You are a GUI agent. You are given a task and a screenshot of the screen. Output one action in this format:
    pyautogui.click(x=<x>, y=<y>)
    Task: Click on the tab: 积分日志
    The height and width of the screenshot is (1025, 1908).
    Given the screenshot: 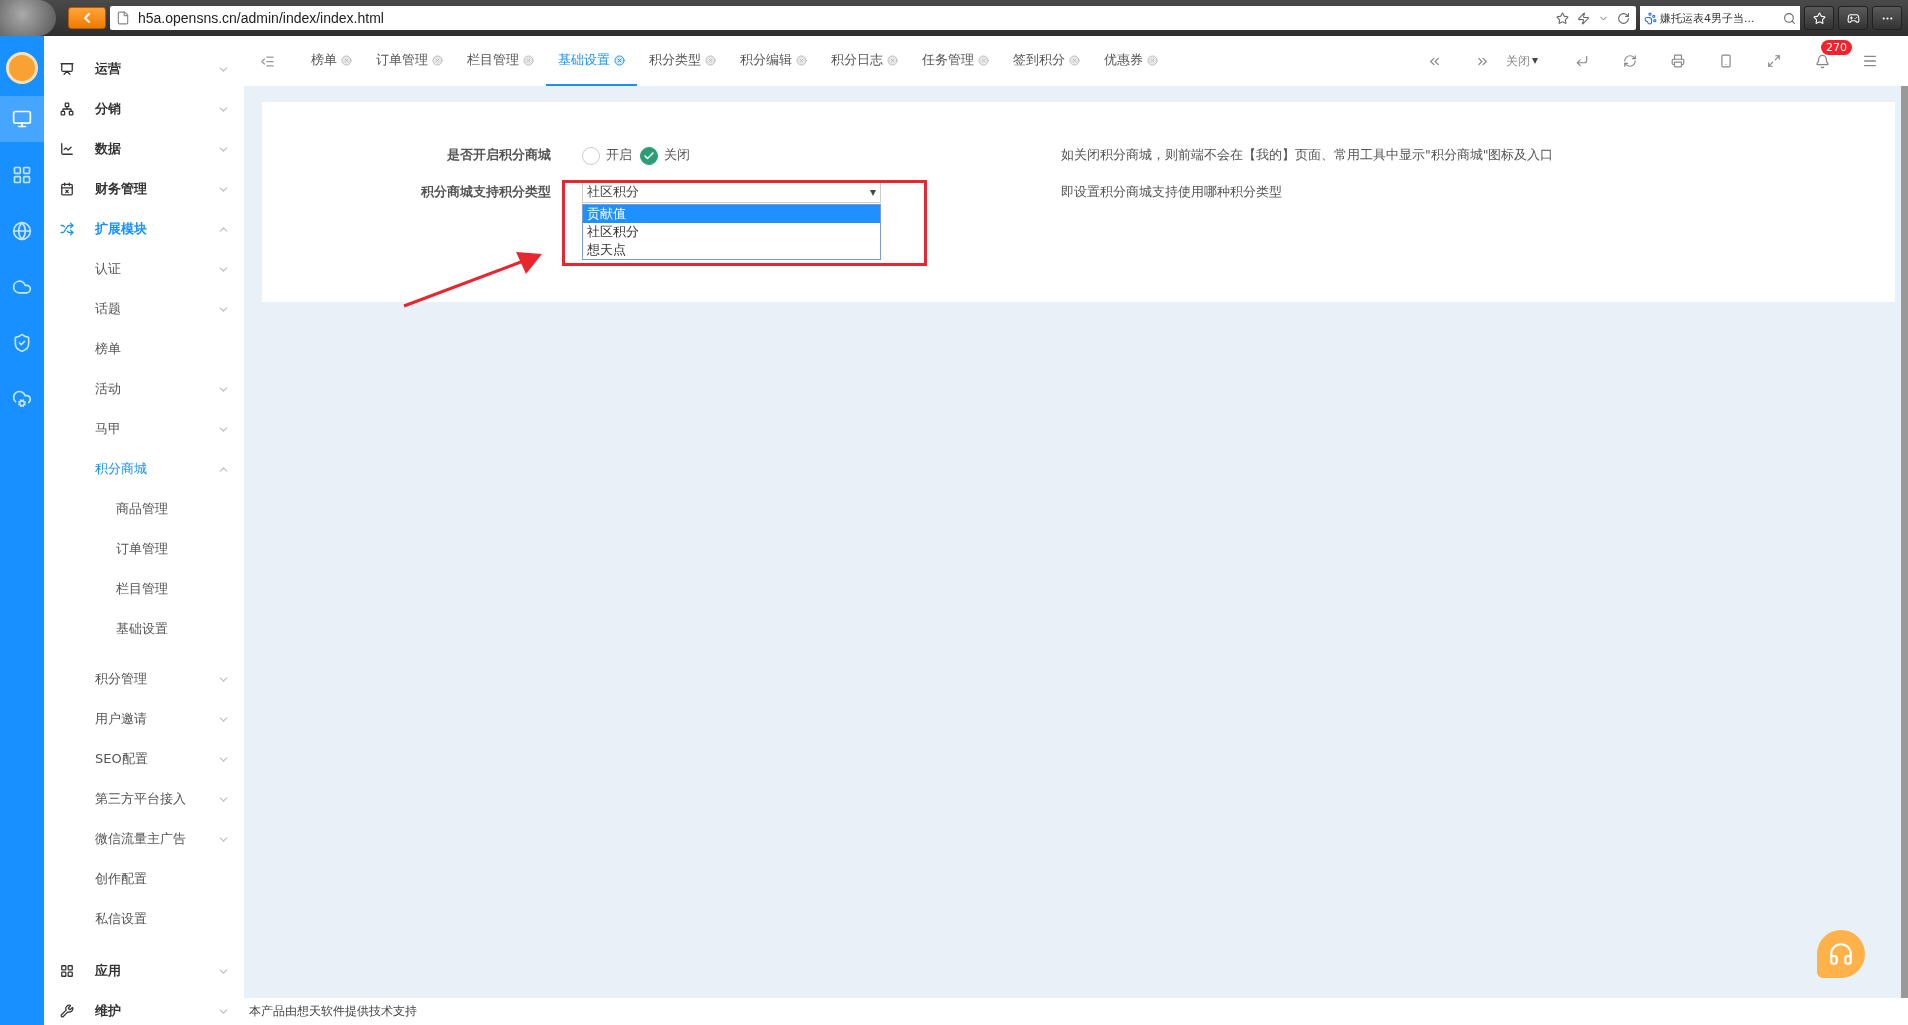 What is the action you would take?
    pyautogui.click(x=864, y=61)
    